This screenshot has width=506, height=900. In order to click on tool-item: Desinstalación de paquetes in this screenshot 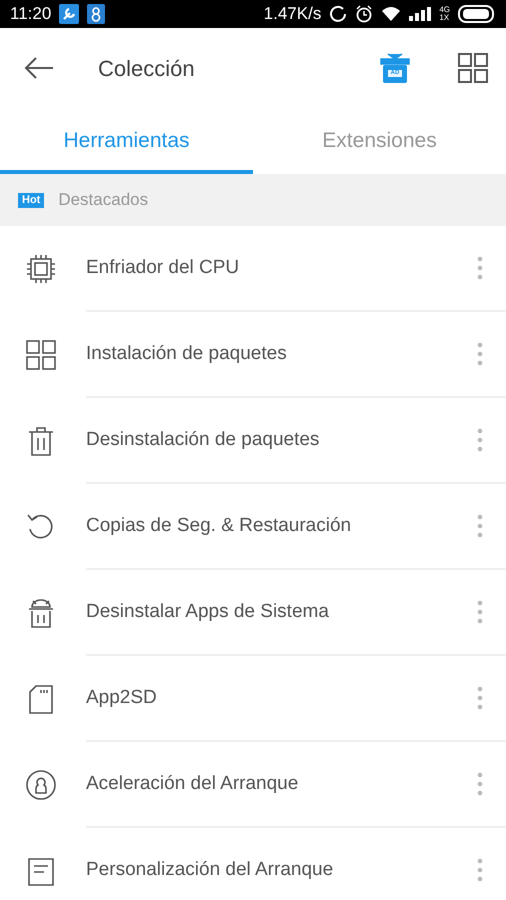, I will do `click(270, 440)`.